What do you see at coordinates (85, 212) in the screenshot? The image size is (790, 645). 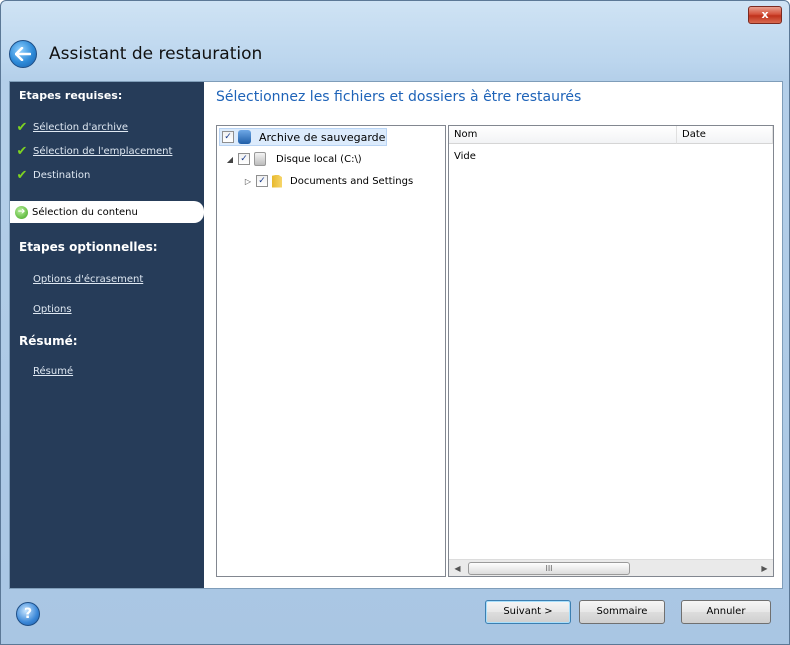 I see `step-label: Sélection du contenu` at bounding box center [85, 212].